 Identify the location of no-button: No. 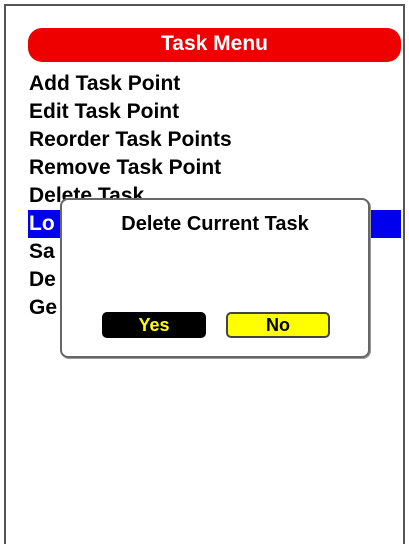
(278, 325).